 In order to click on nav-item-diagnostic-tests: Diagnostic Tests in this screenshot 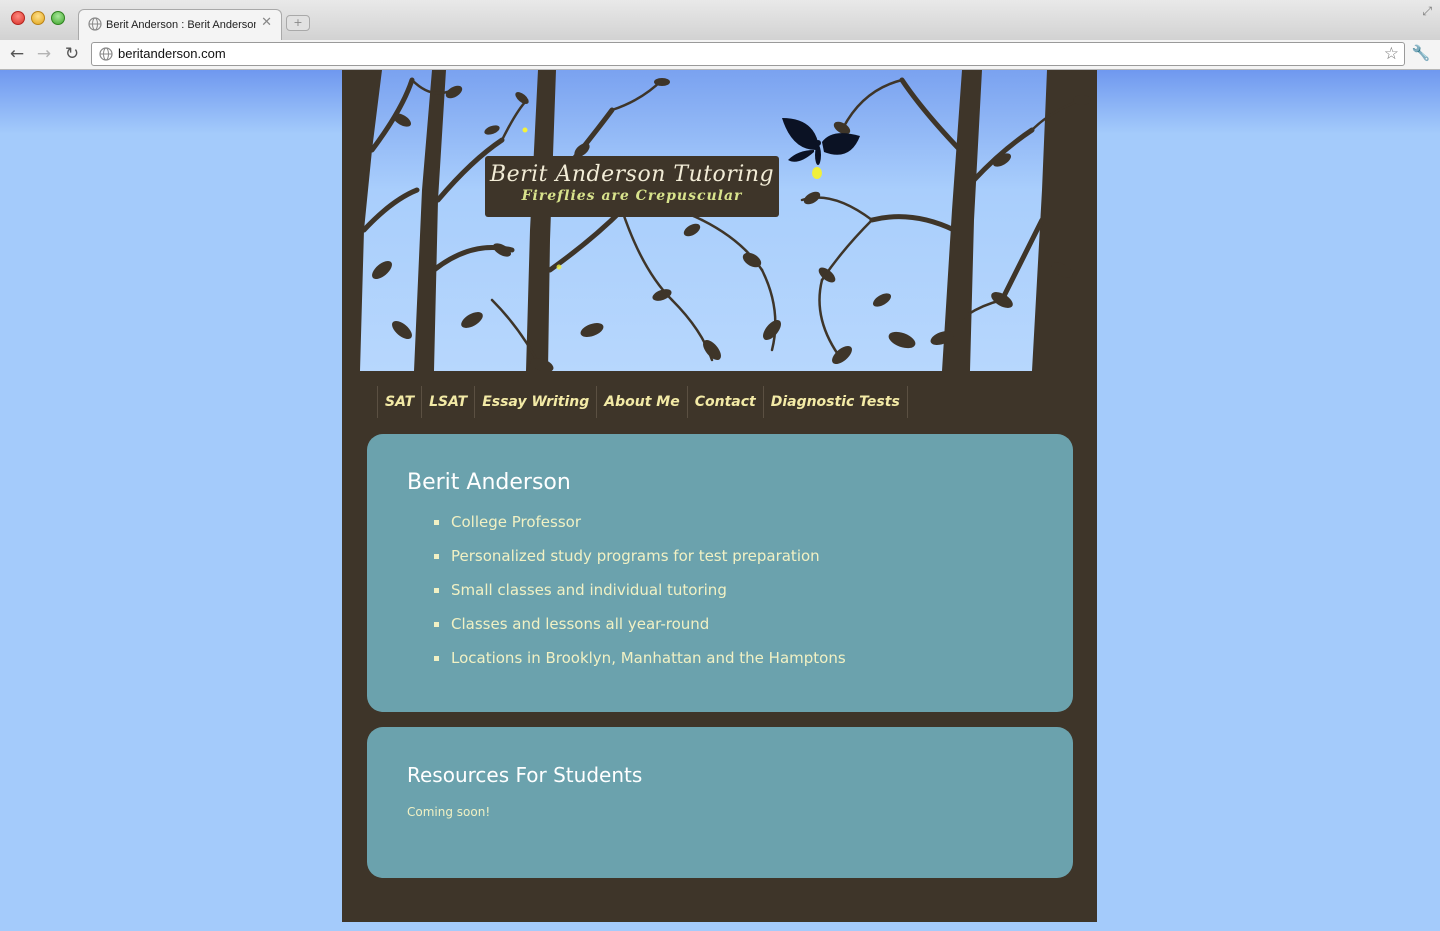, I will do `click(836, 402)`.